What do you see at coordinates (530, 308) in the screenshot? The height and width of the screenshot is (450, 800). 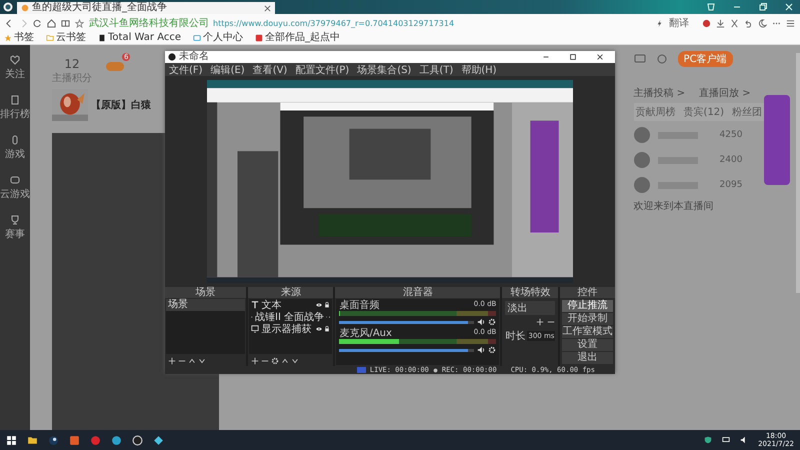 I see `transition-dropdown: 淡出` at bounding box center [530, 308].